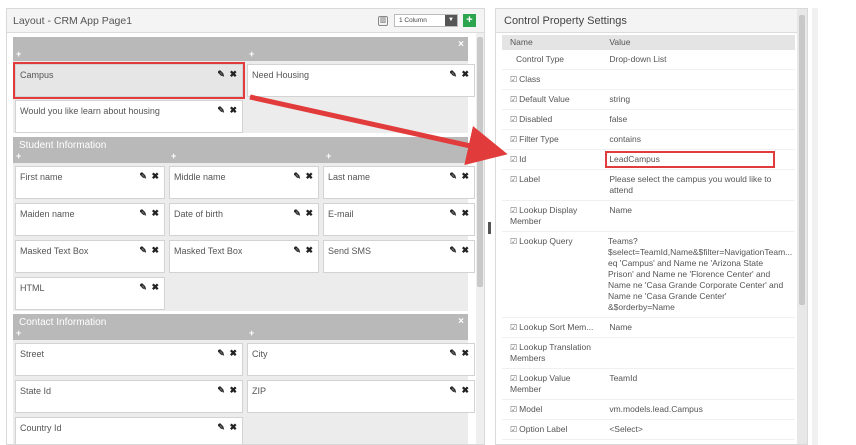 The height and width of the screenshot is (445, 856). What do you see at coordinates (90, 293) in the screenshot?
I see `field-html: HTML ✎ ✖` at bounding box center [90, 293].